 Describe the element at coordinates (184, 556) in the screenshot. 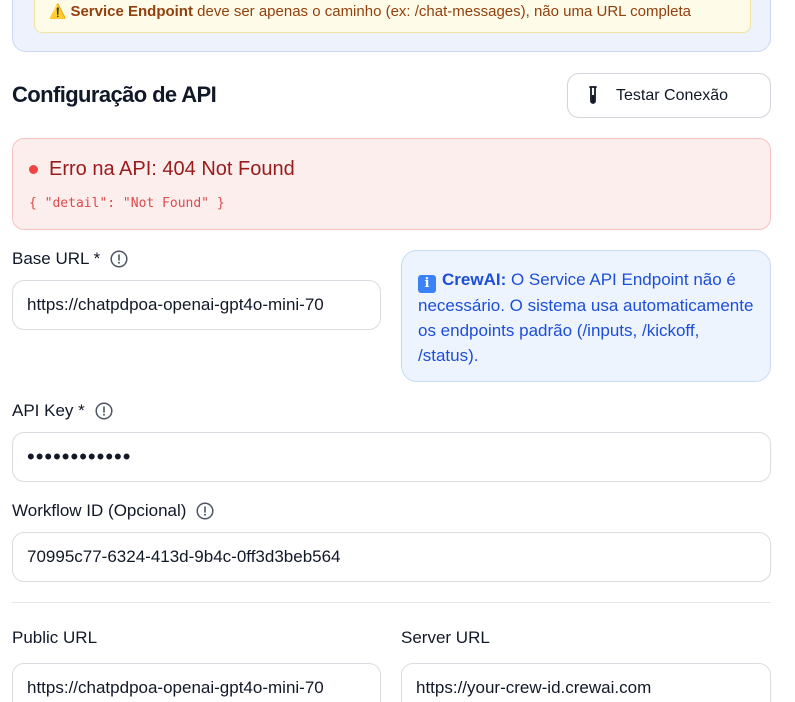

I see `workflow-id-value: 70995c77-6324-413d-9b4c-0ff3d3beb564` at that location.